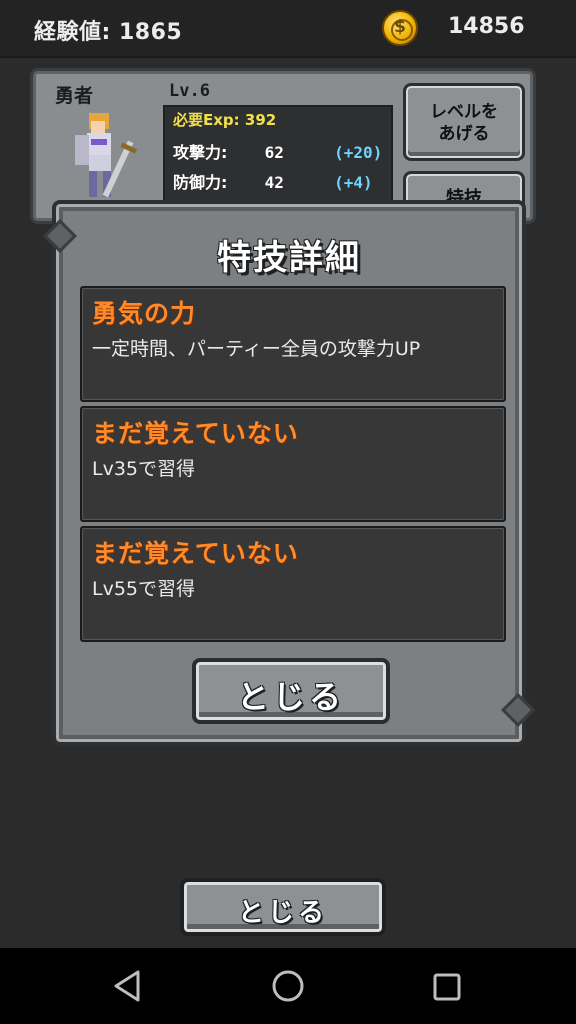 This screenshot has width=576, height=1024. Describe the element at coordinates (74, 96) in the screenshot. I see `hero-name: 勇者` at that location.